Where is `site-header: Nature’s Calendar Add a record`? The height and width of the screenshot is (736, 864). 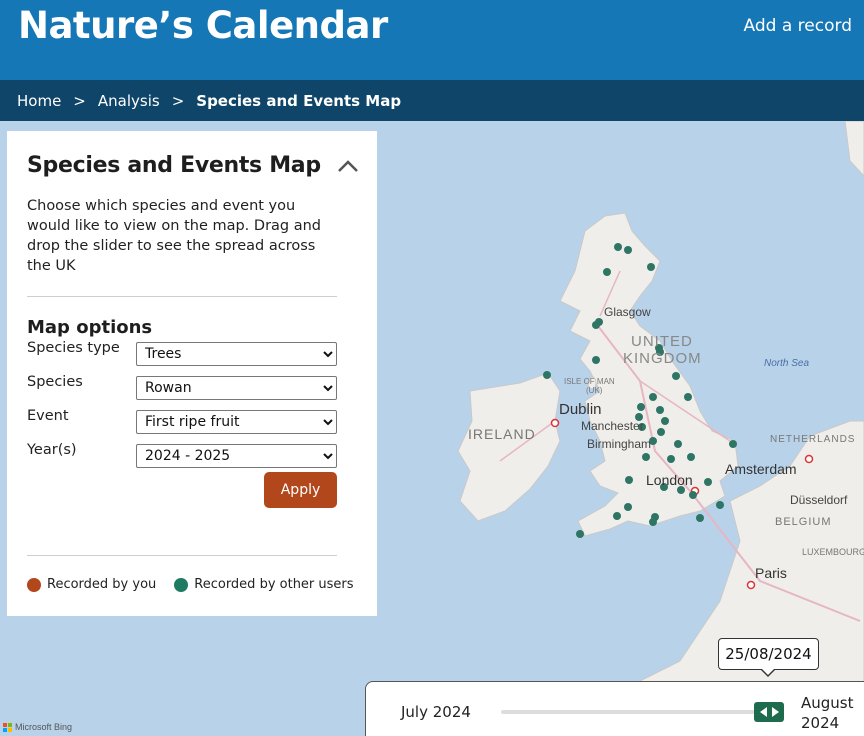
site-header: Nature’s Calendar Add a record is located at coordinates (432, 40).